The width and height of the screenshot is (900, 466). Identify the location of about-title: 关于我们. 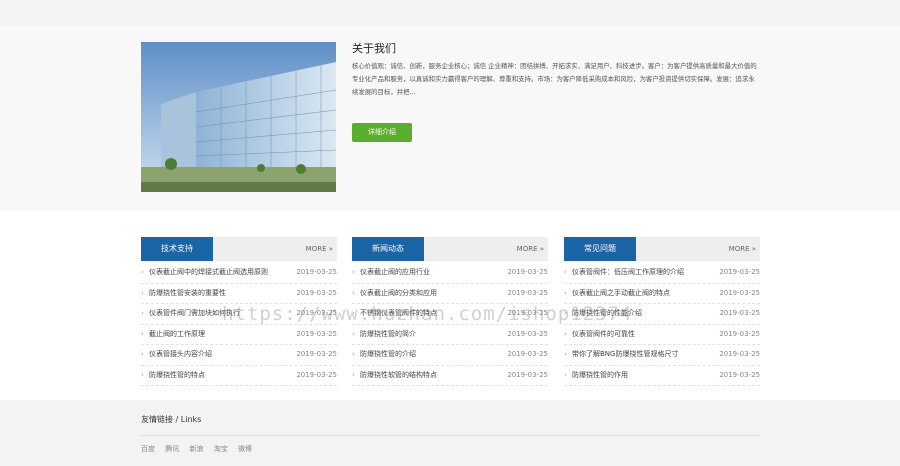
(374, 48).